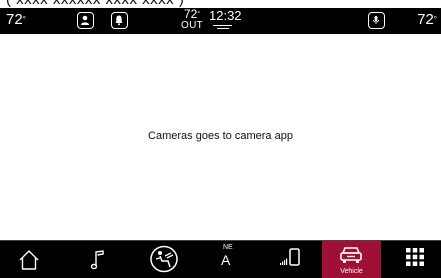 The image size is (441, 278). What do you see at coordinates (290, 257) in the screenshot?
I see `phone-signal-icon` at bounding box center [290, 257].